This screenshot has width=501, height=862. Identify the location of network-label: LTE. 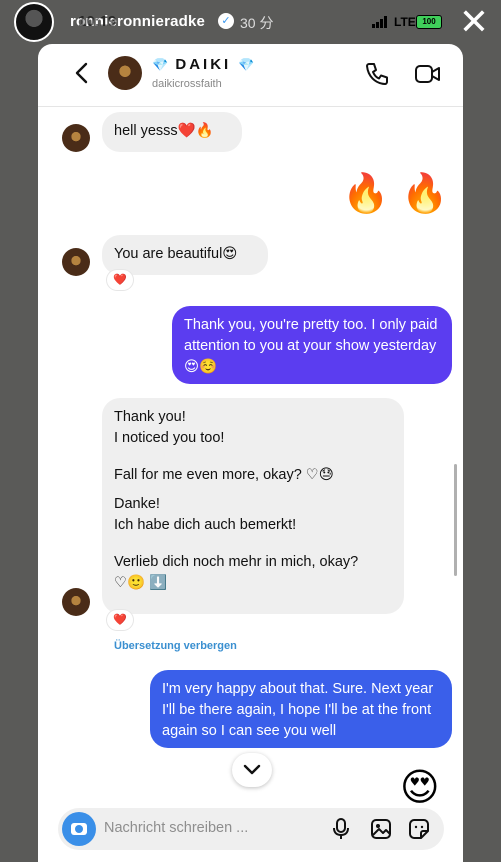
(405, 22).